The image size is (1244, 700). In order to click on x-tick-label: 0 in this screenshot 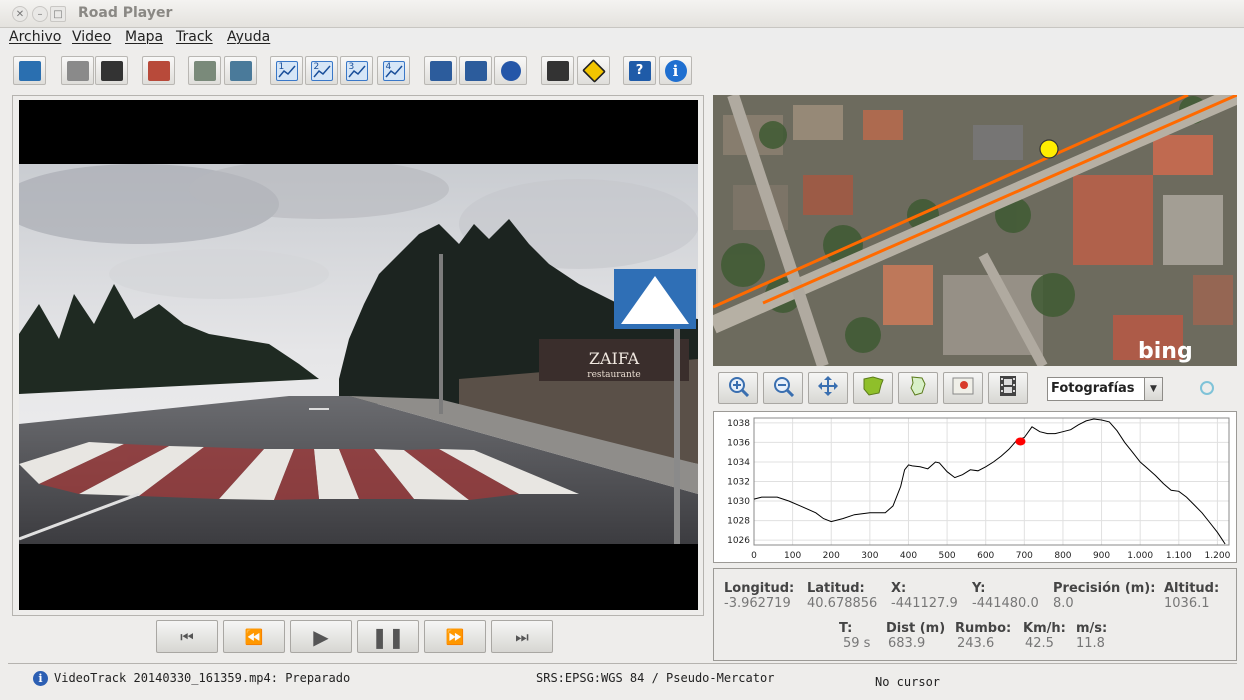, I will do `click(754, 556)`.